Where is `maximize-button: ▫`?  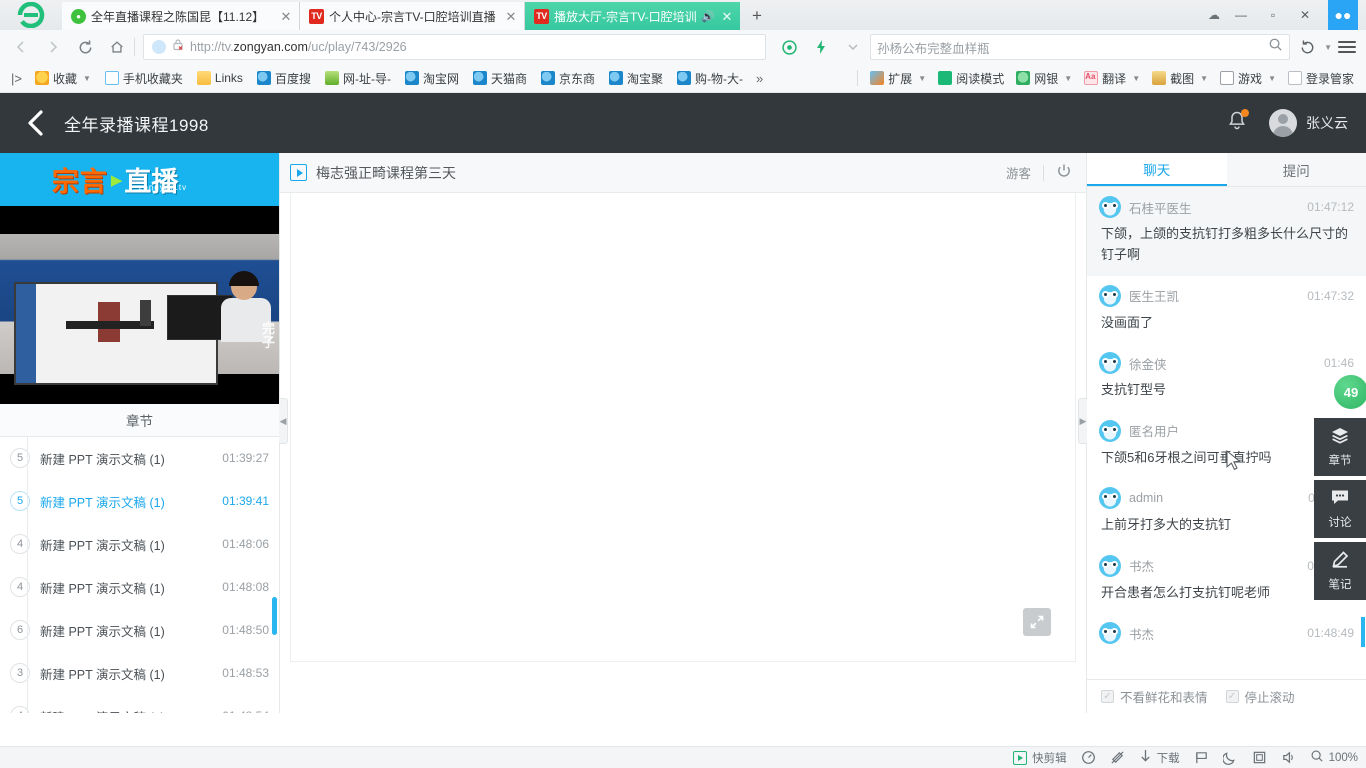
maximize-button: ▫ is located at coordinates (1273, 15).